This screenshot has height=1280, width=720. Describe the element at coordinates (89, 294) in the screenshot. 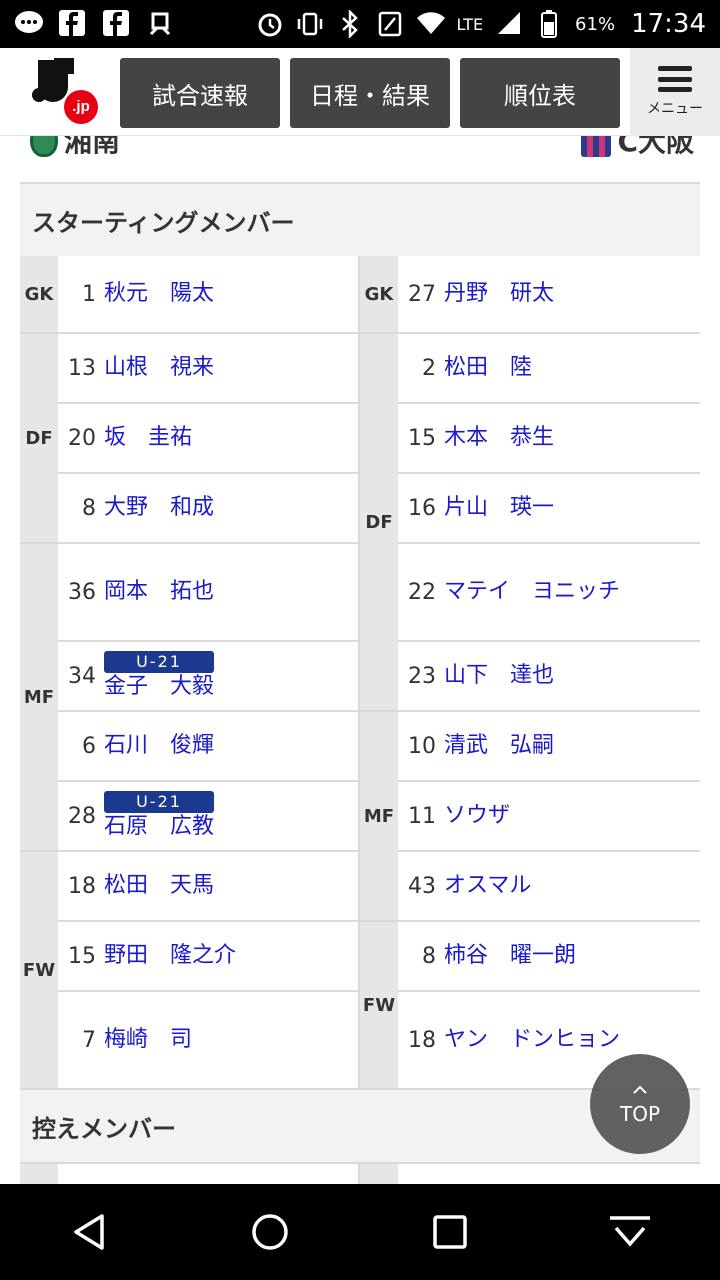

I see `player-number: 1` at that location.